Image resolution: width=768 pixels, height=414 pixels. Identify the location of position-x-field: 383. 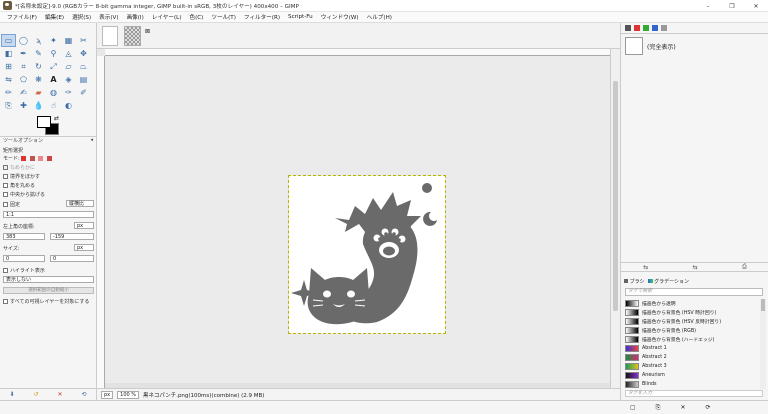
(24, 236).